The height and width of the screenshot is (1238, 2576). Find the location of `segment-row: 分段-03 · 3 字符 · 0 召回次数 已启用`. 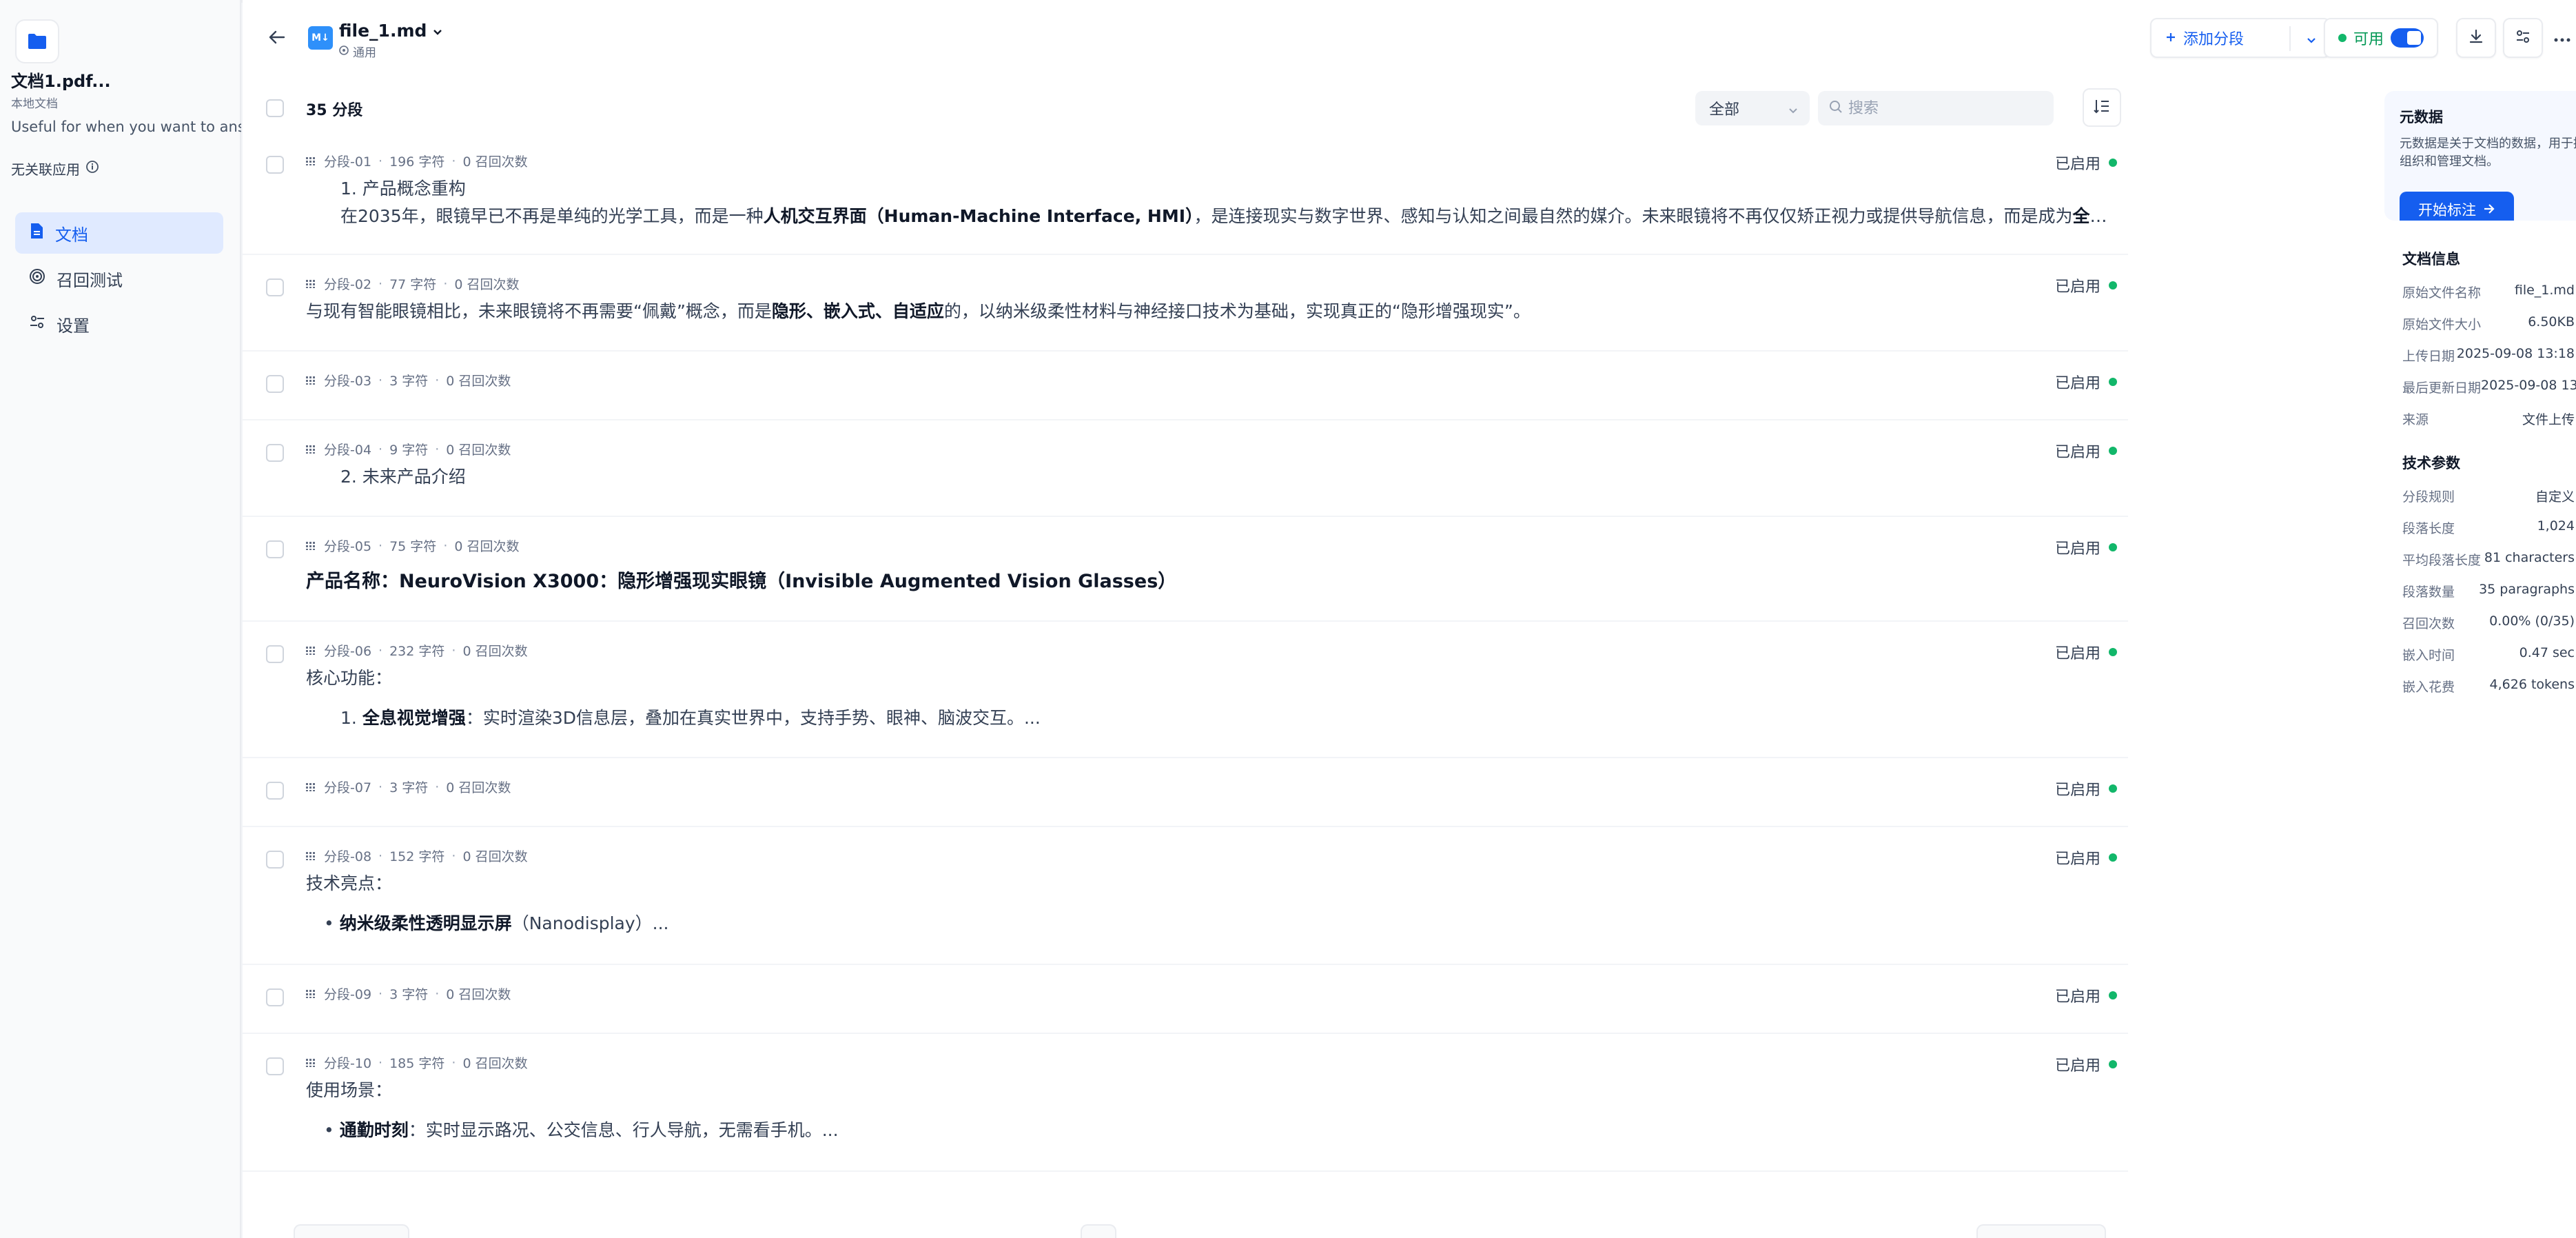

segment-row: 分段-03 · 3 字符 · 0 召回次数 已启用 is located at coordinates (1185, 386).